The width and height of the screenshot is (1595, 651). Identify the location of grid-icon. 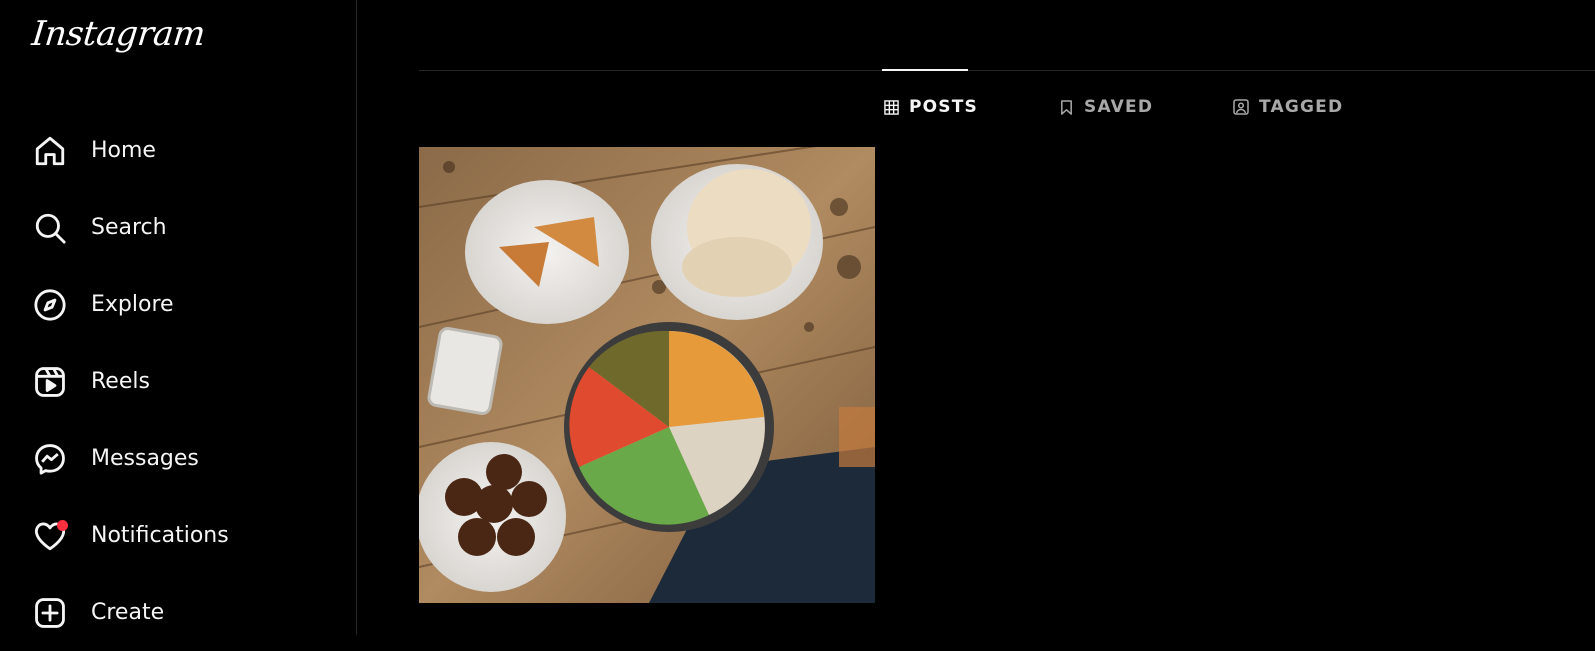
(891, 107).